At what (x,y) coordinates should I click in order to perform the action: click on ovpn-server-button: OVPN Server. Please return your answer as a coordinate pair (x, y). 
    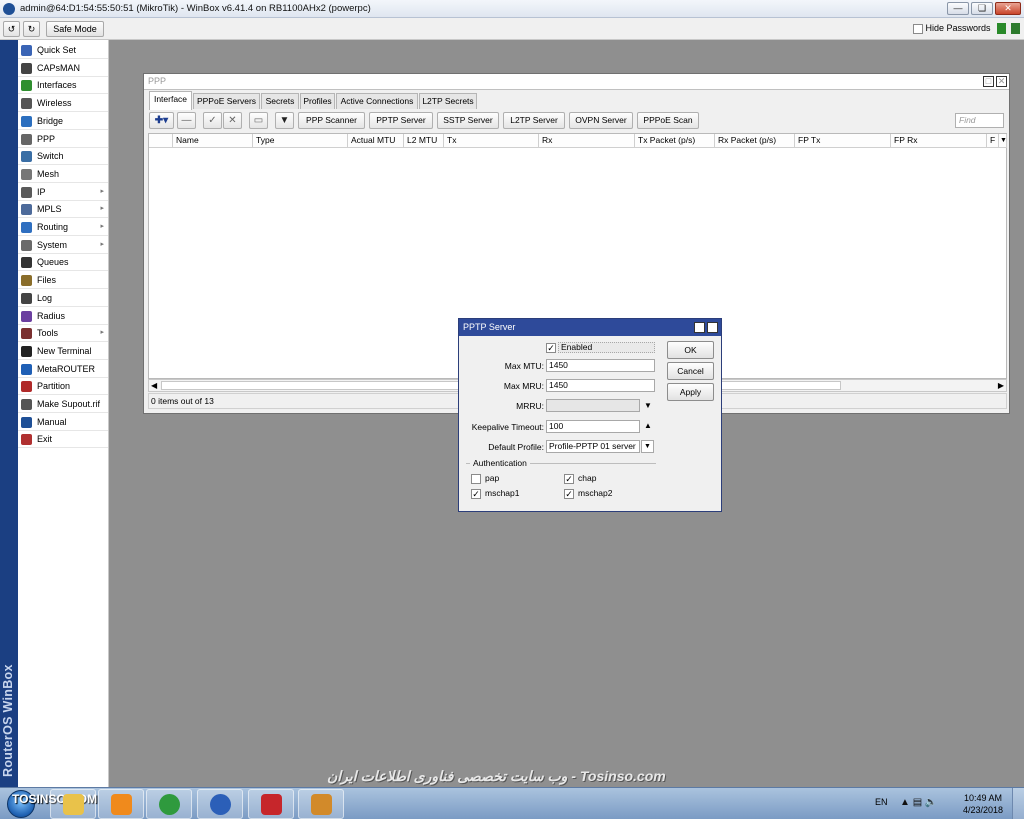
    Looking at the image, I should click on (601, 120).